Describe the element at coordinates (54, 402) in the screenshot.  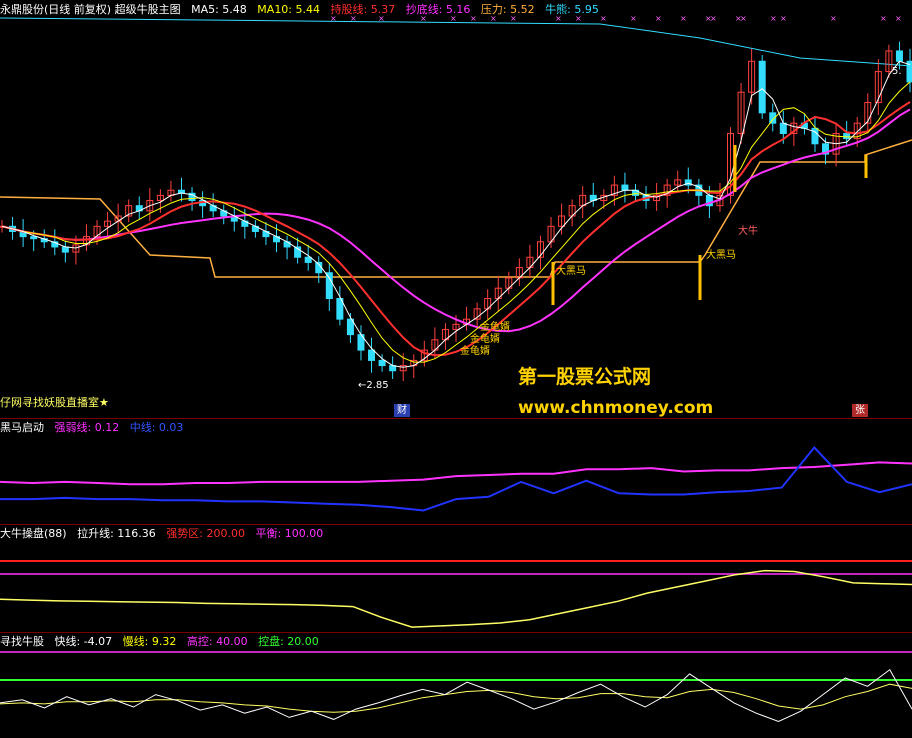
I see `live-room-label: 仔网寻找妖股直播室★` at that location.